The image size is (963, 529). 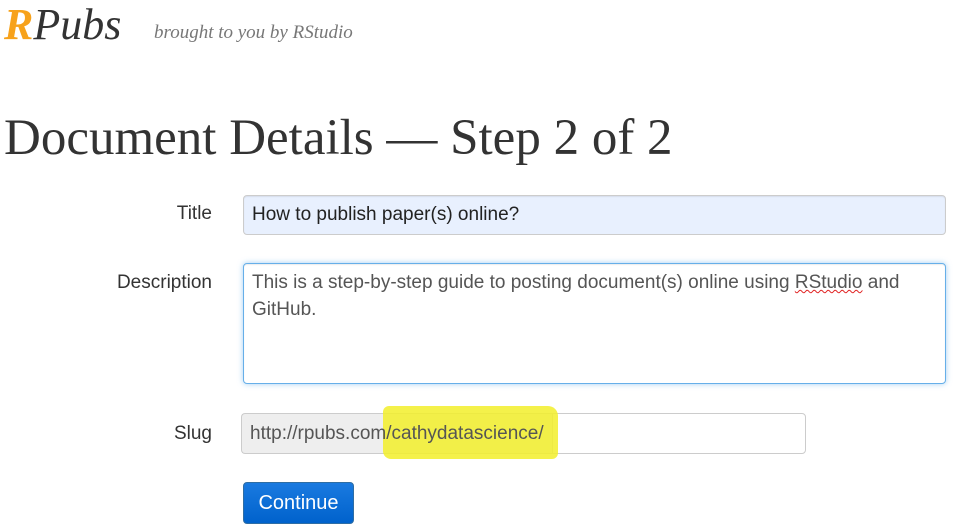 What do you see at coordinates (77, 24) in the screenshot?
I see `logo-pubs: Pubs` at bounding box center [77, 24].